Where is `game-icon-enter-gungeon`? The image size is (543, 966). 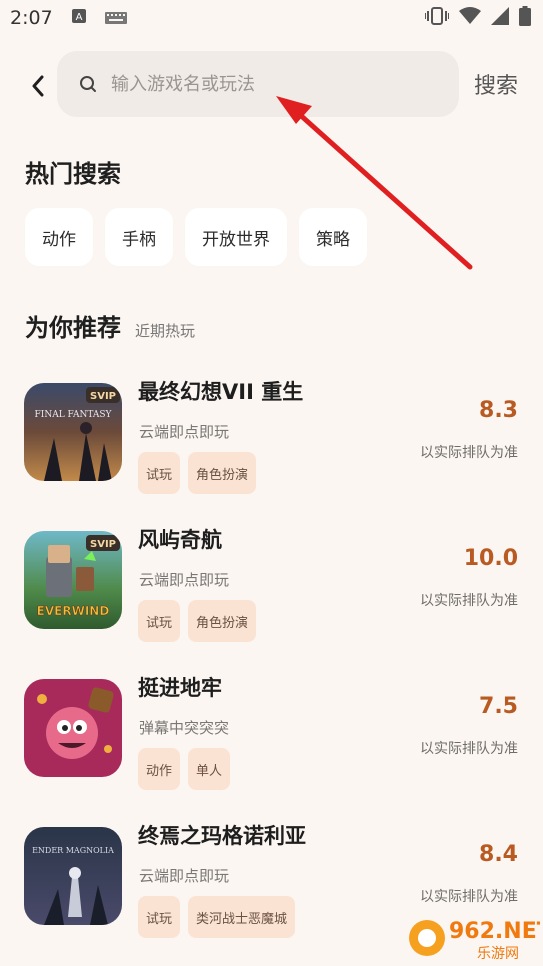
game-icon-enter-gungeon is located at coordinates (73, 728).